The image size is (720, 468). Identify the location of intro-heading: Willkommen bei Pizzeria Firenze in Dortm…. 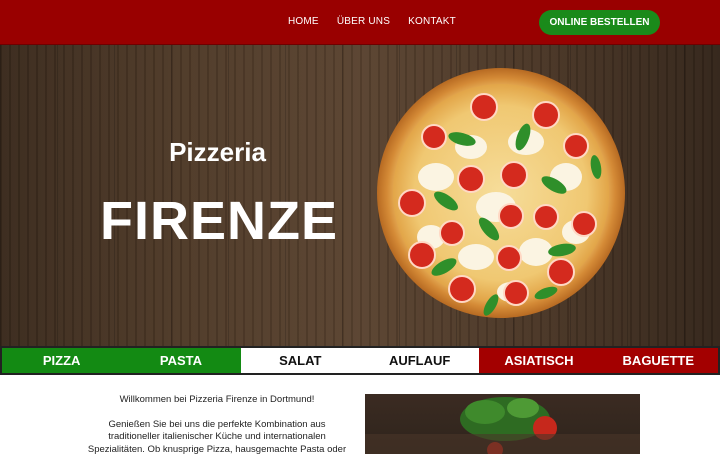
(217, 399).